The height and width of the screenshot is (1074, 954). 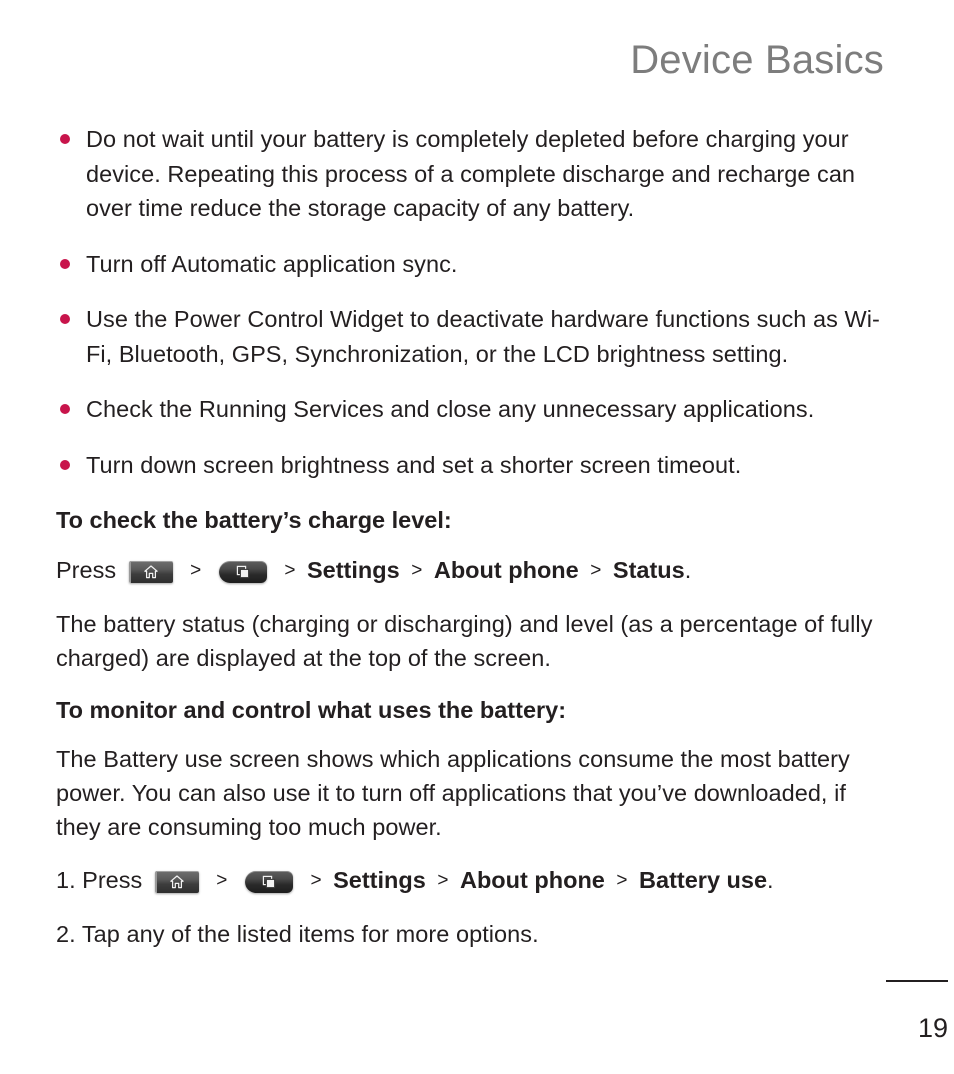 What do you see at coordinates (932, 1028) in the screenshot?
I see `page-number: 19` at bounding box center [932, 1028].